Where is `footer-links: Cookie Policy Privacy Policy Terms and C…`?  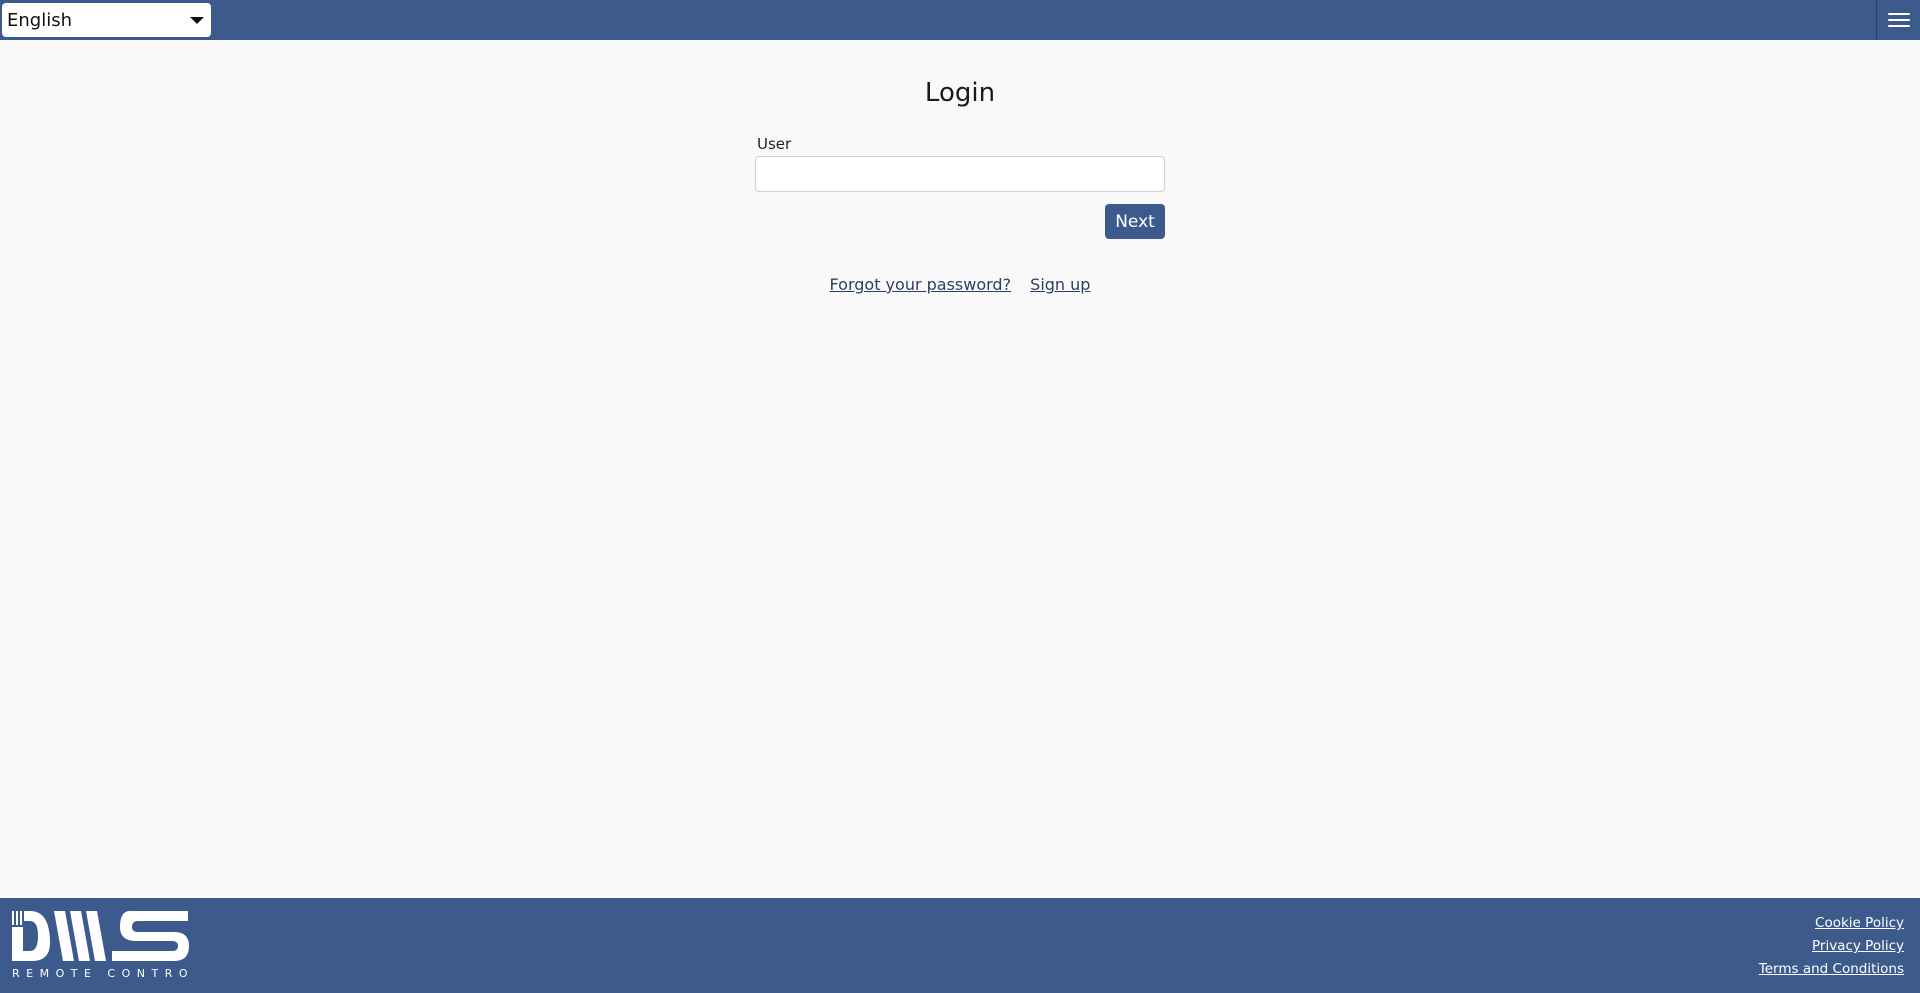
footer-links: Cookie Policy Privacy Policy Terms and C… is located at coordinates (1831, 946).